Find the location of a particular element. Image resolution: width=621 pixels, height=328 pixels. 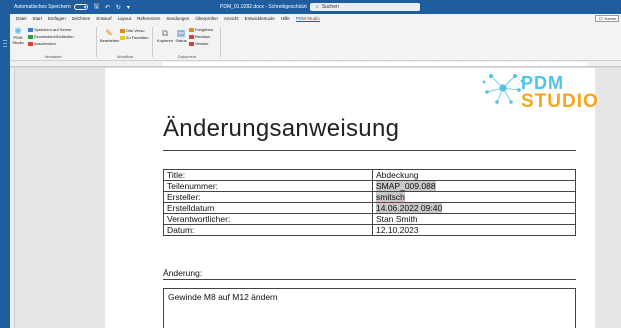

table-row: Erstelldatum 14.06.2022 09:40 is located at coordinates (369, 208).